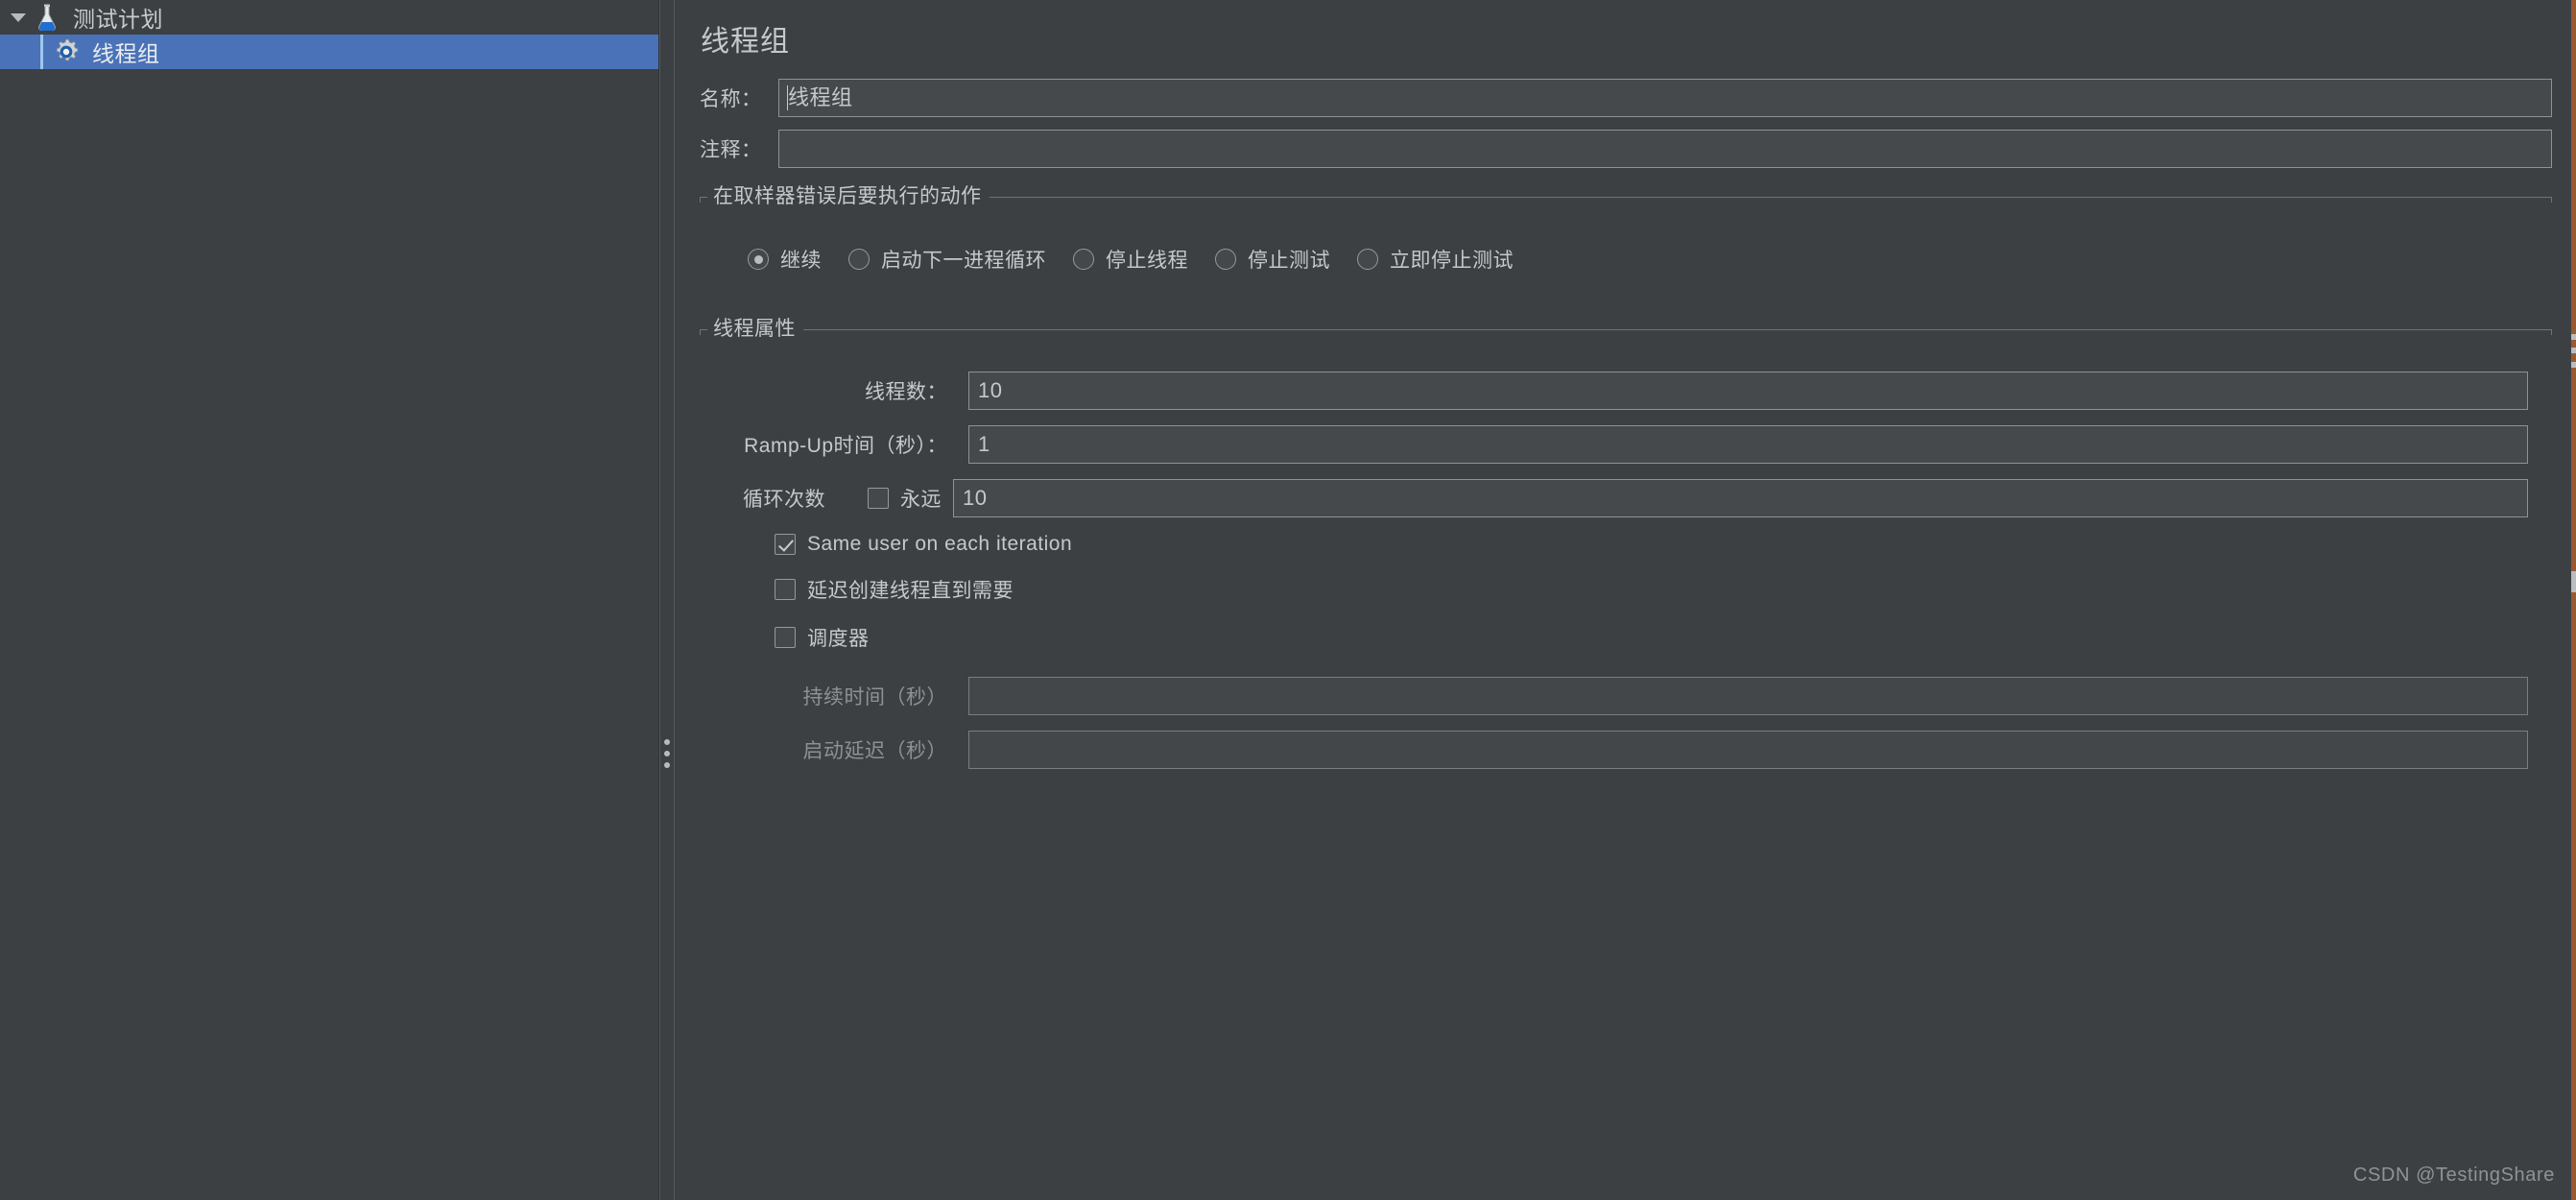 The height and width of the screenshot is (1200, 2576). I want to click on radio-label: 立即停止测试, so click(1452, 261).